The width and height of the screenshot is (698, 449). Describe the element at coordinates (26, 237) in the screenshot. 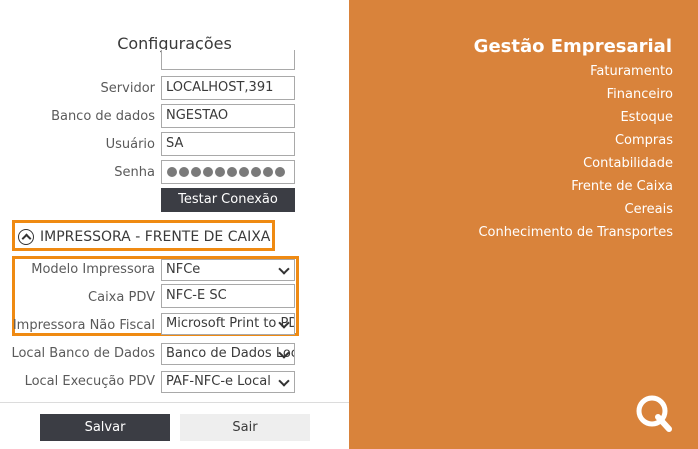

I see `collapse-icon` at that location.